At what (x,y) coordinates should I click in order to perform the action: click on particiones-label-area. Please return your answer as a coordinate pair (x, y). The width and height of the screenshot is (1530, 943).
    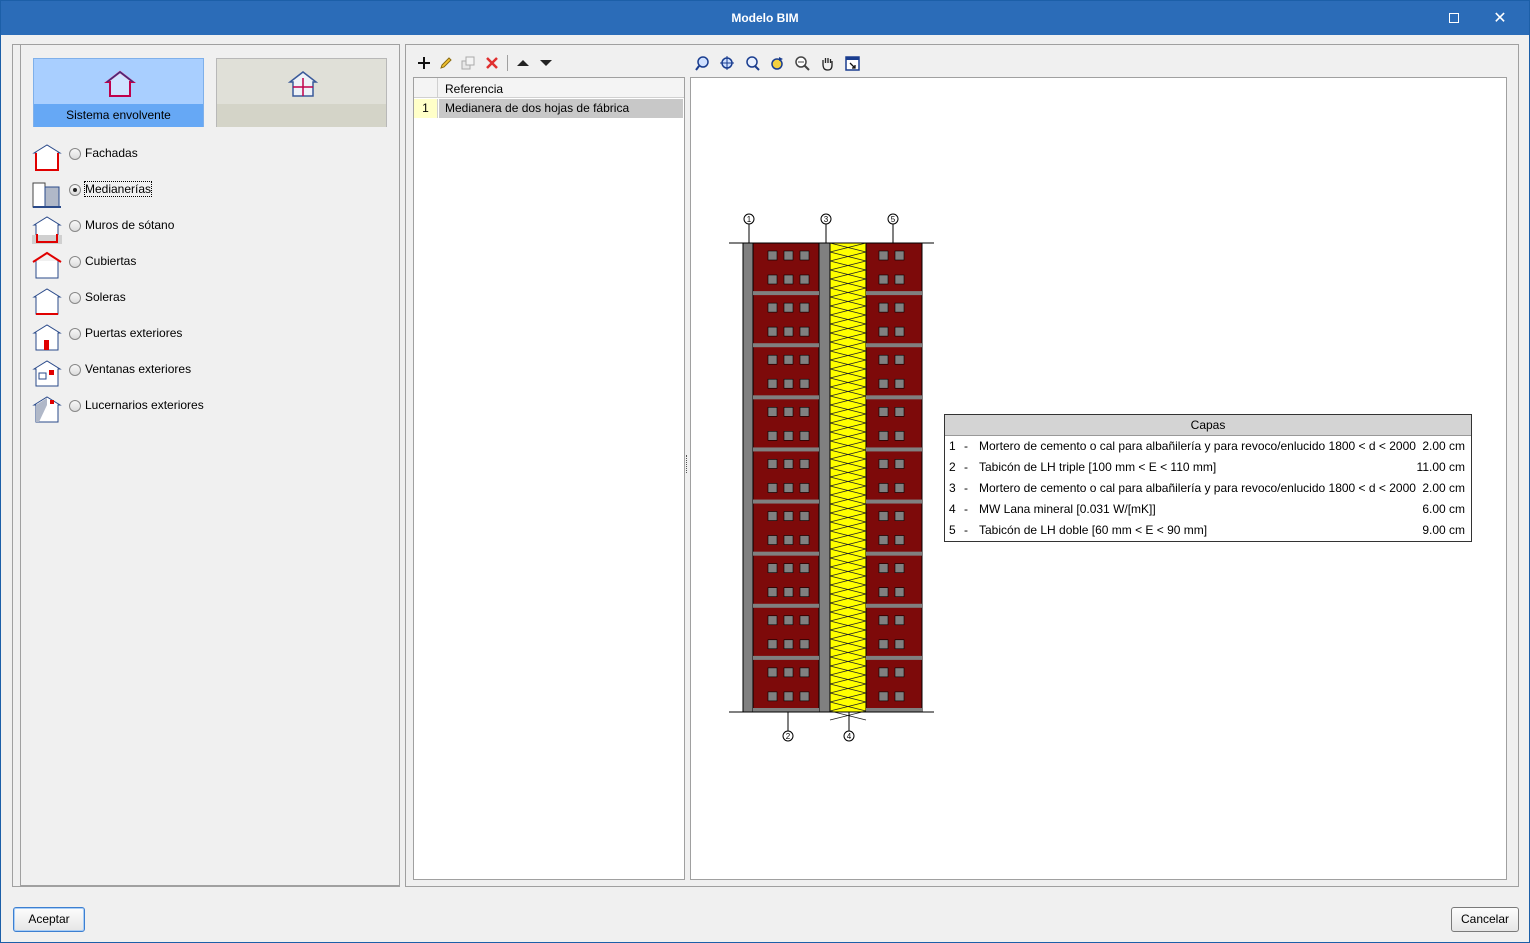
    Looking at the image, I should click on (301, 115).